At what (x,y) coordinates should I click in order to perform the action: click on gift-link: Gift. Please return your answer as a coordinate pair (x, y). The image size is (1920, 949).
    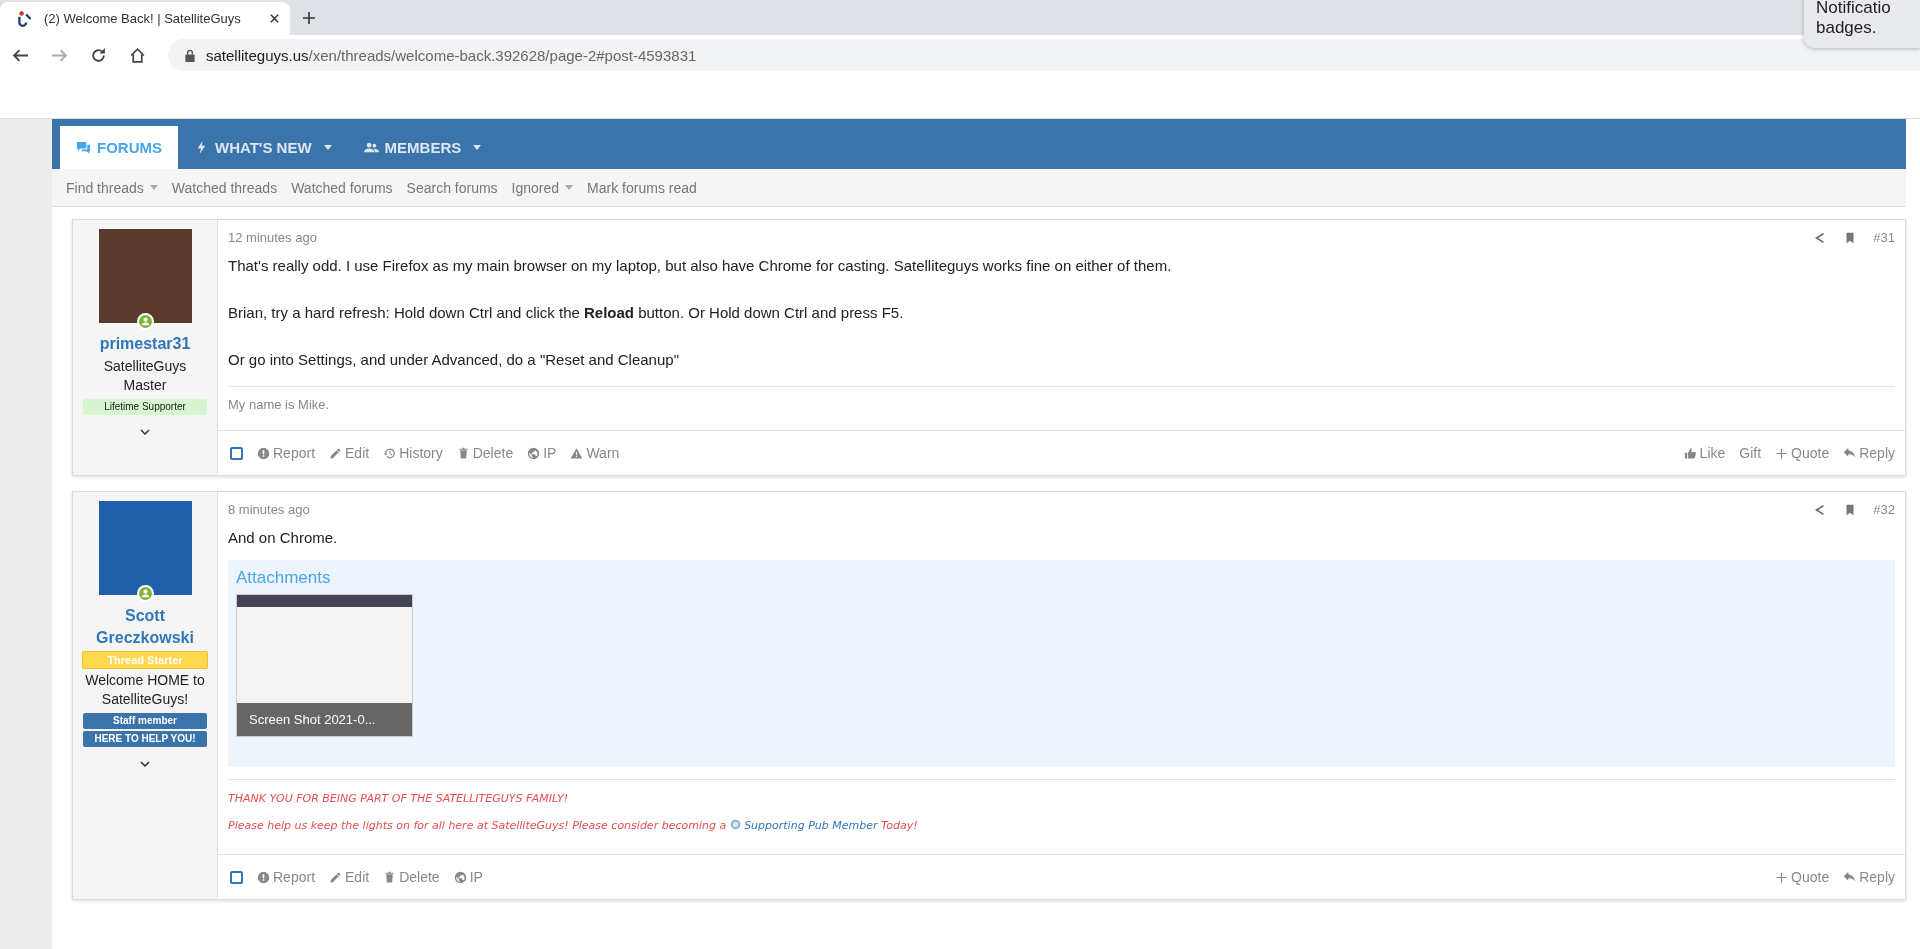
    Looking at the image, I should click on (1750, 453).